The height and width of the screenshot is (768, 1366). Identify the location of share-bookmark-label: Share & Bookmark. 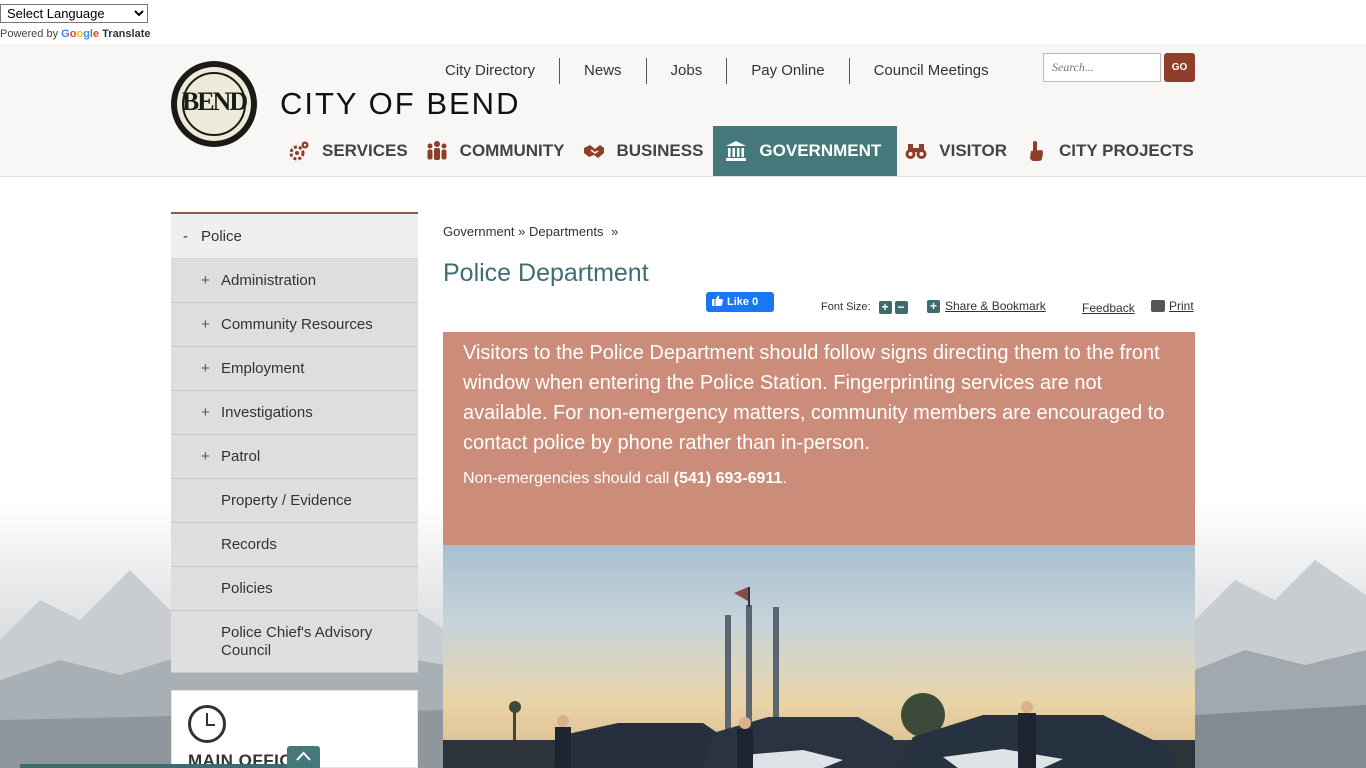
(995, 306).